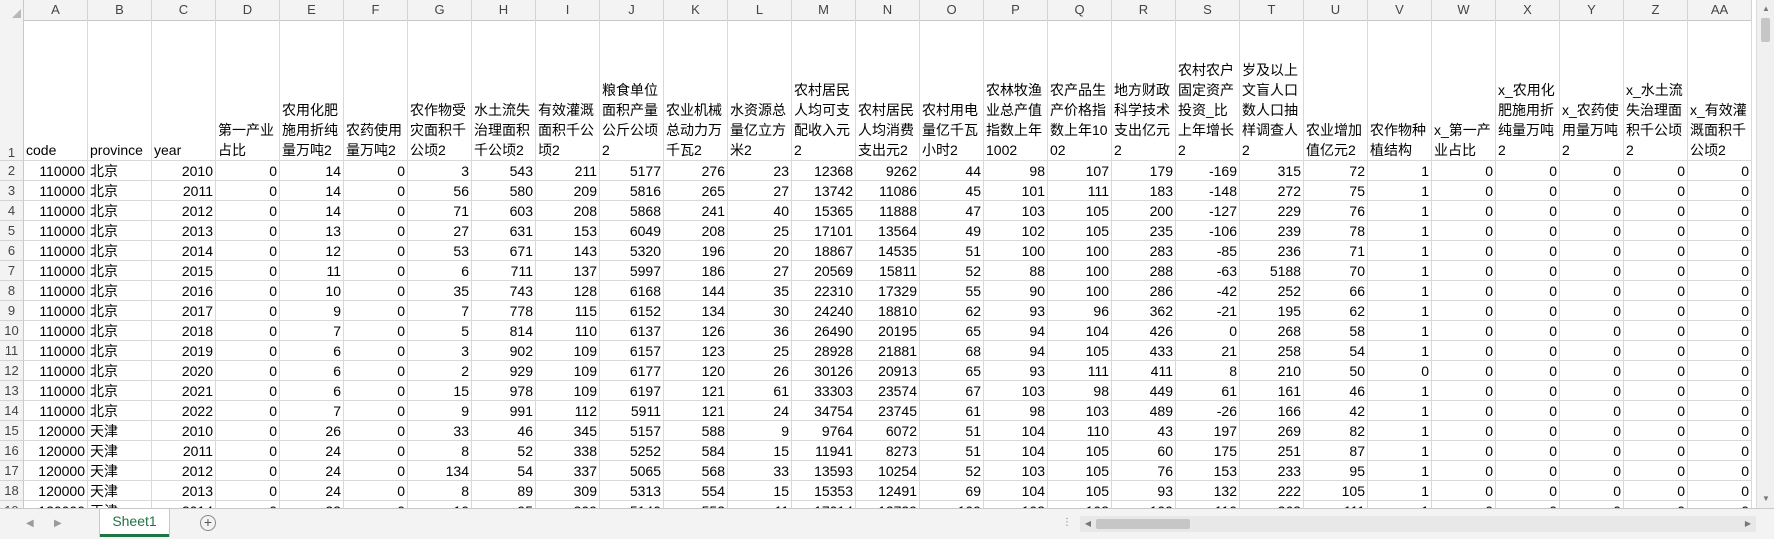 The height and width of the screenshot is (539, 1774). Describe the element at coordinates (632, 271) in the screenshot. I see `table-cell: 5997` at that location.